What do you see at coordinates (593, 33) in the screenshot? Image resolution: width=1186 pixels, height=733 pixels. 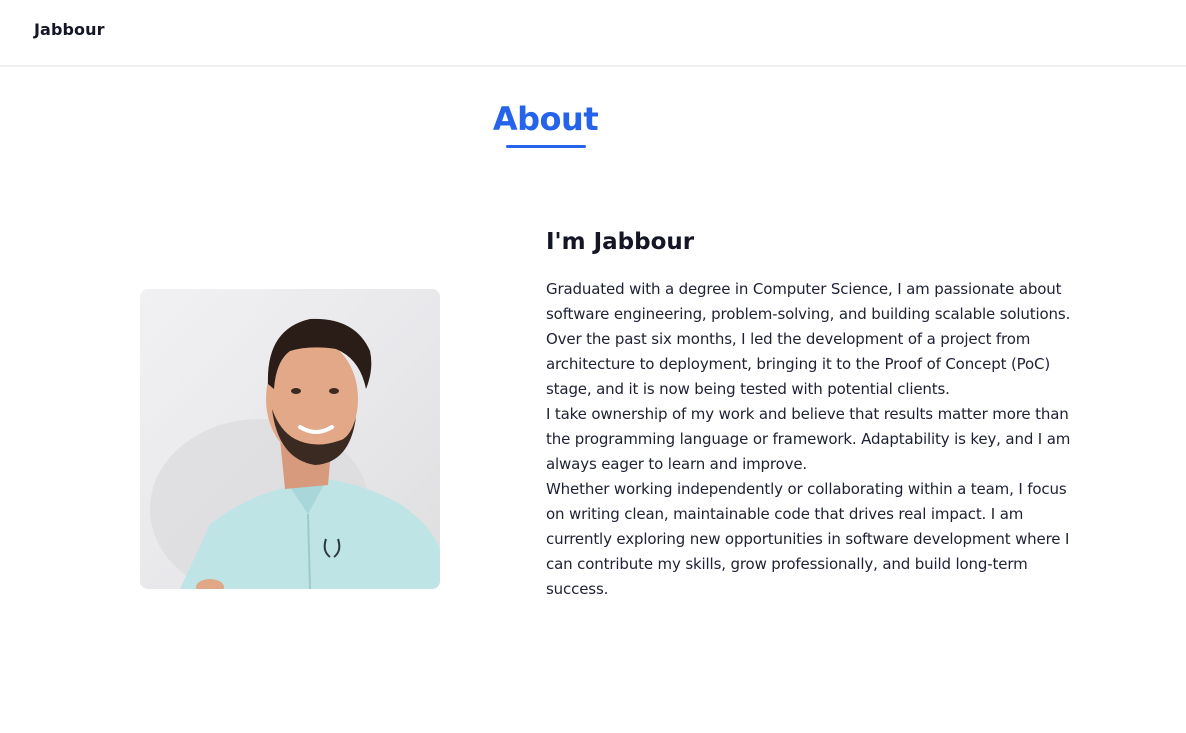 I see `navbar: Jabbour` at bounding box center [593, 33].